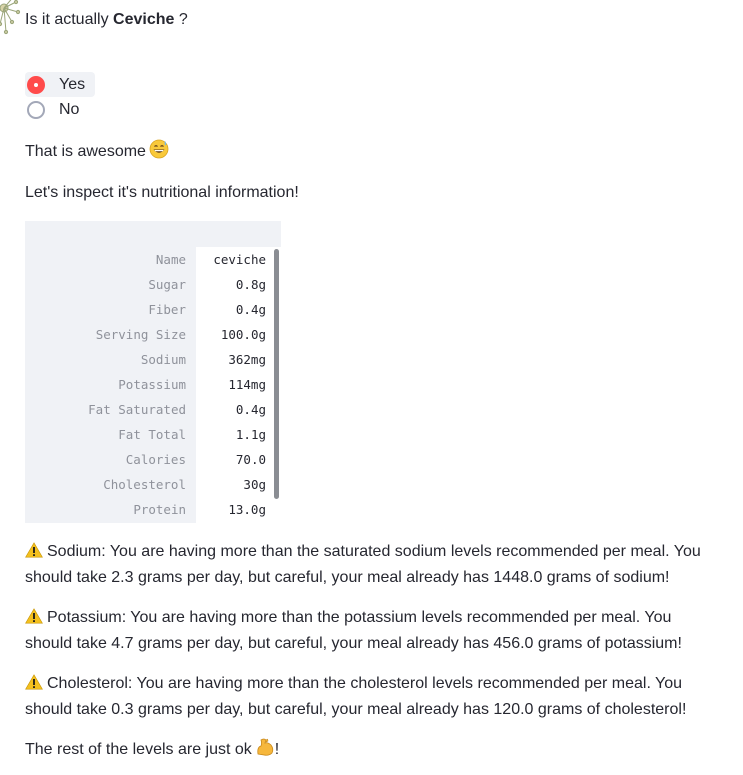 The width and height of the screenshot is (743, 775). What do you see at coordinates (247, 384) in the screenshot?
I see `table-row-value: 114mg` at bounding box center [247, 384].